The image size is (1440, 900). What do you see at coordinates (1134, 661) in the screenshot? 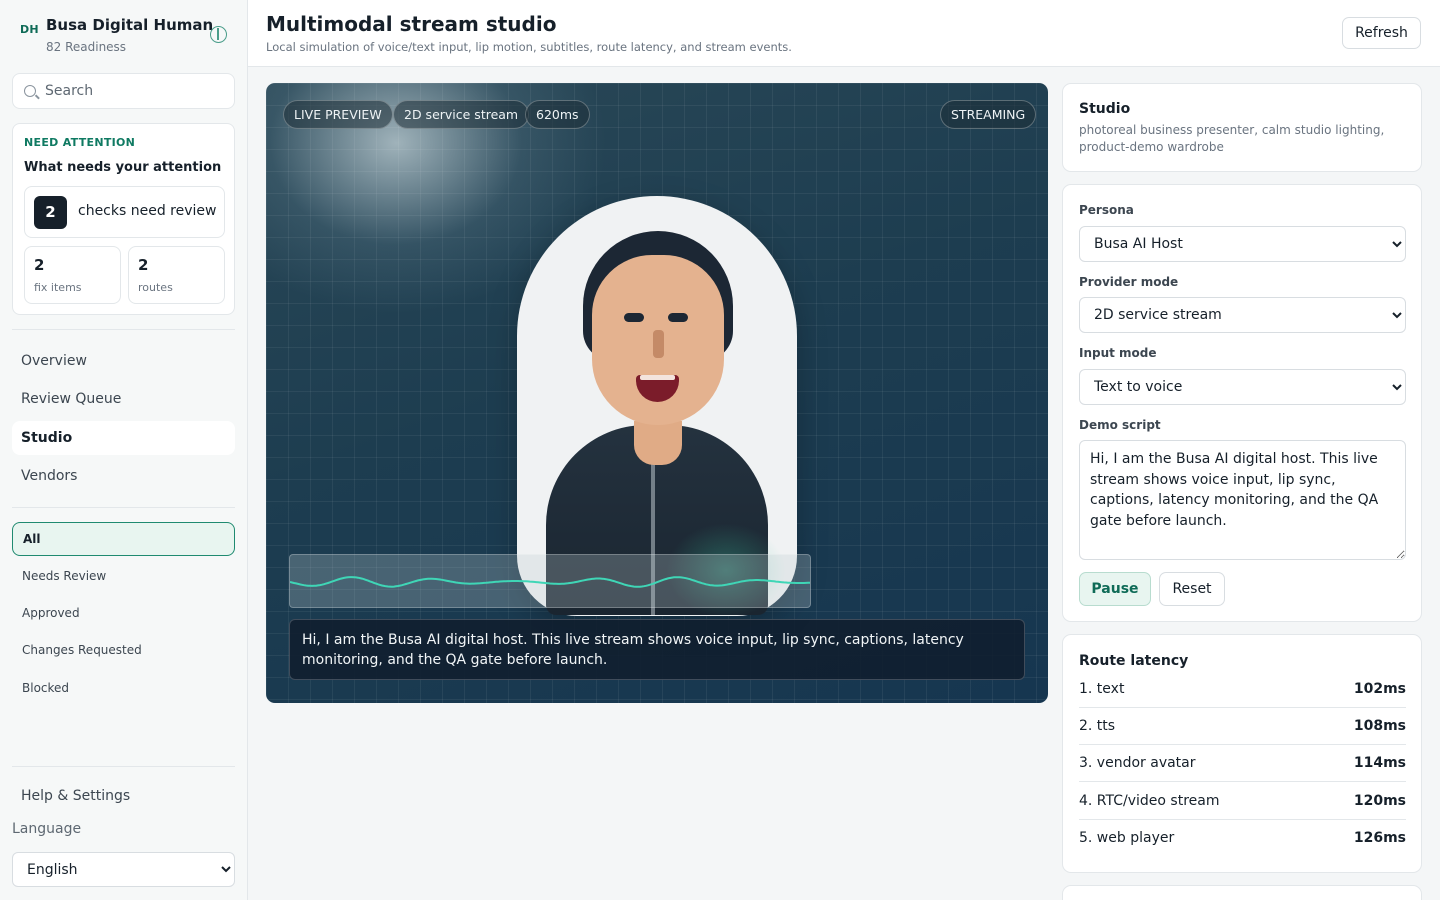
I see `route-latency-title: Route latency` at bounding box center [1134, 661].